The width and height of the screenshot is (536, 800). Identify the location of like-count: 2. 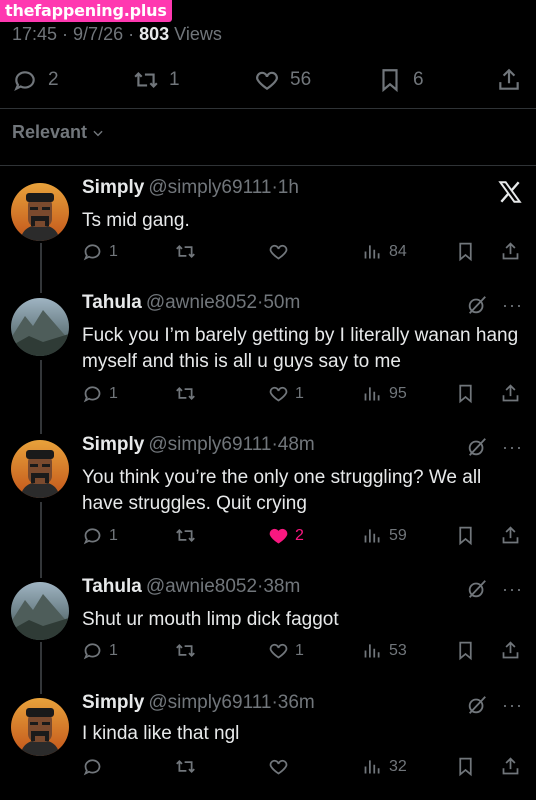
(299, 535).